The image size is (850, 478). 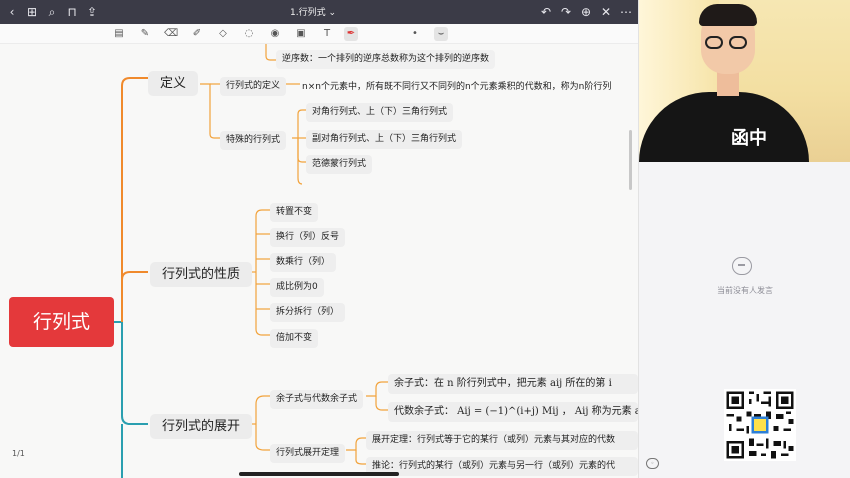 I want to click on property-item: 倍加不变, so click(x=294, y=338).